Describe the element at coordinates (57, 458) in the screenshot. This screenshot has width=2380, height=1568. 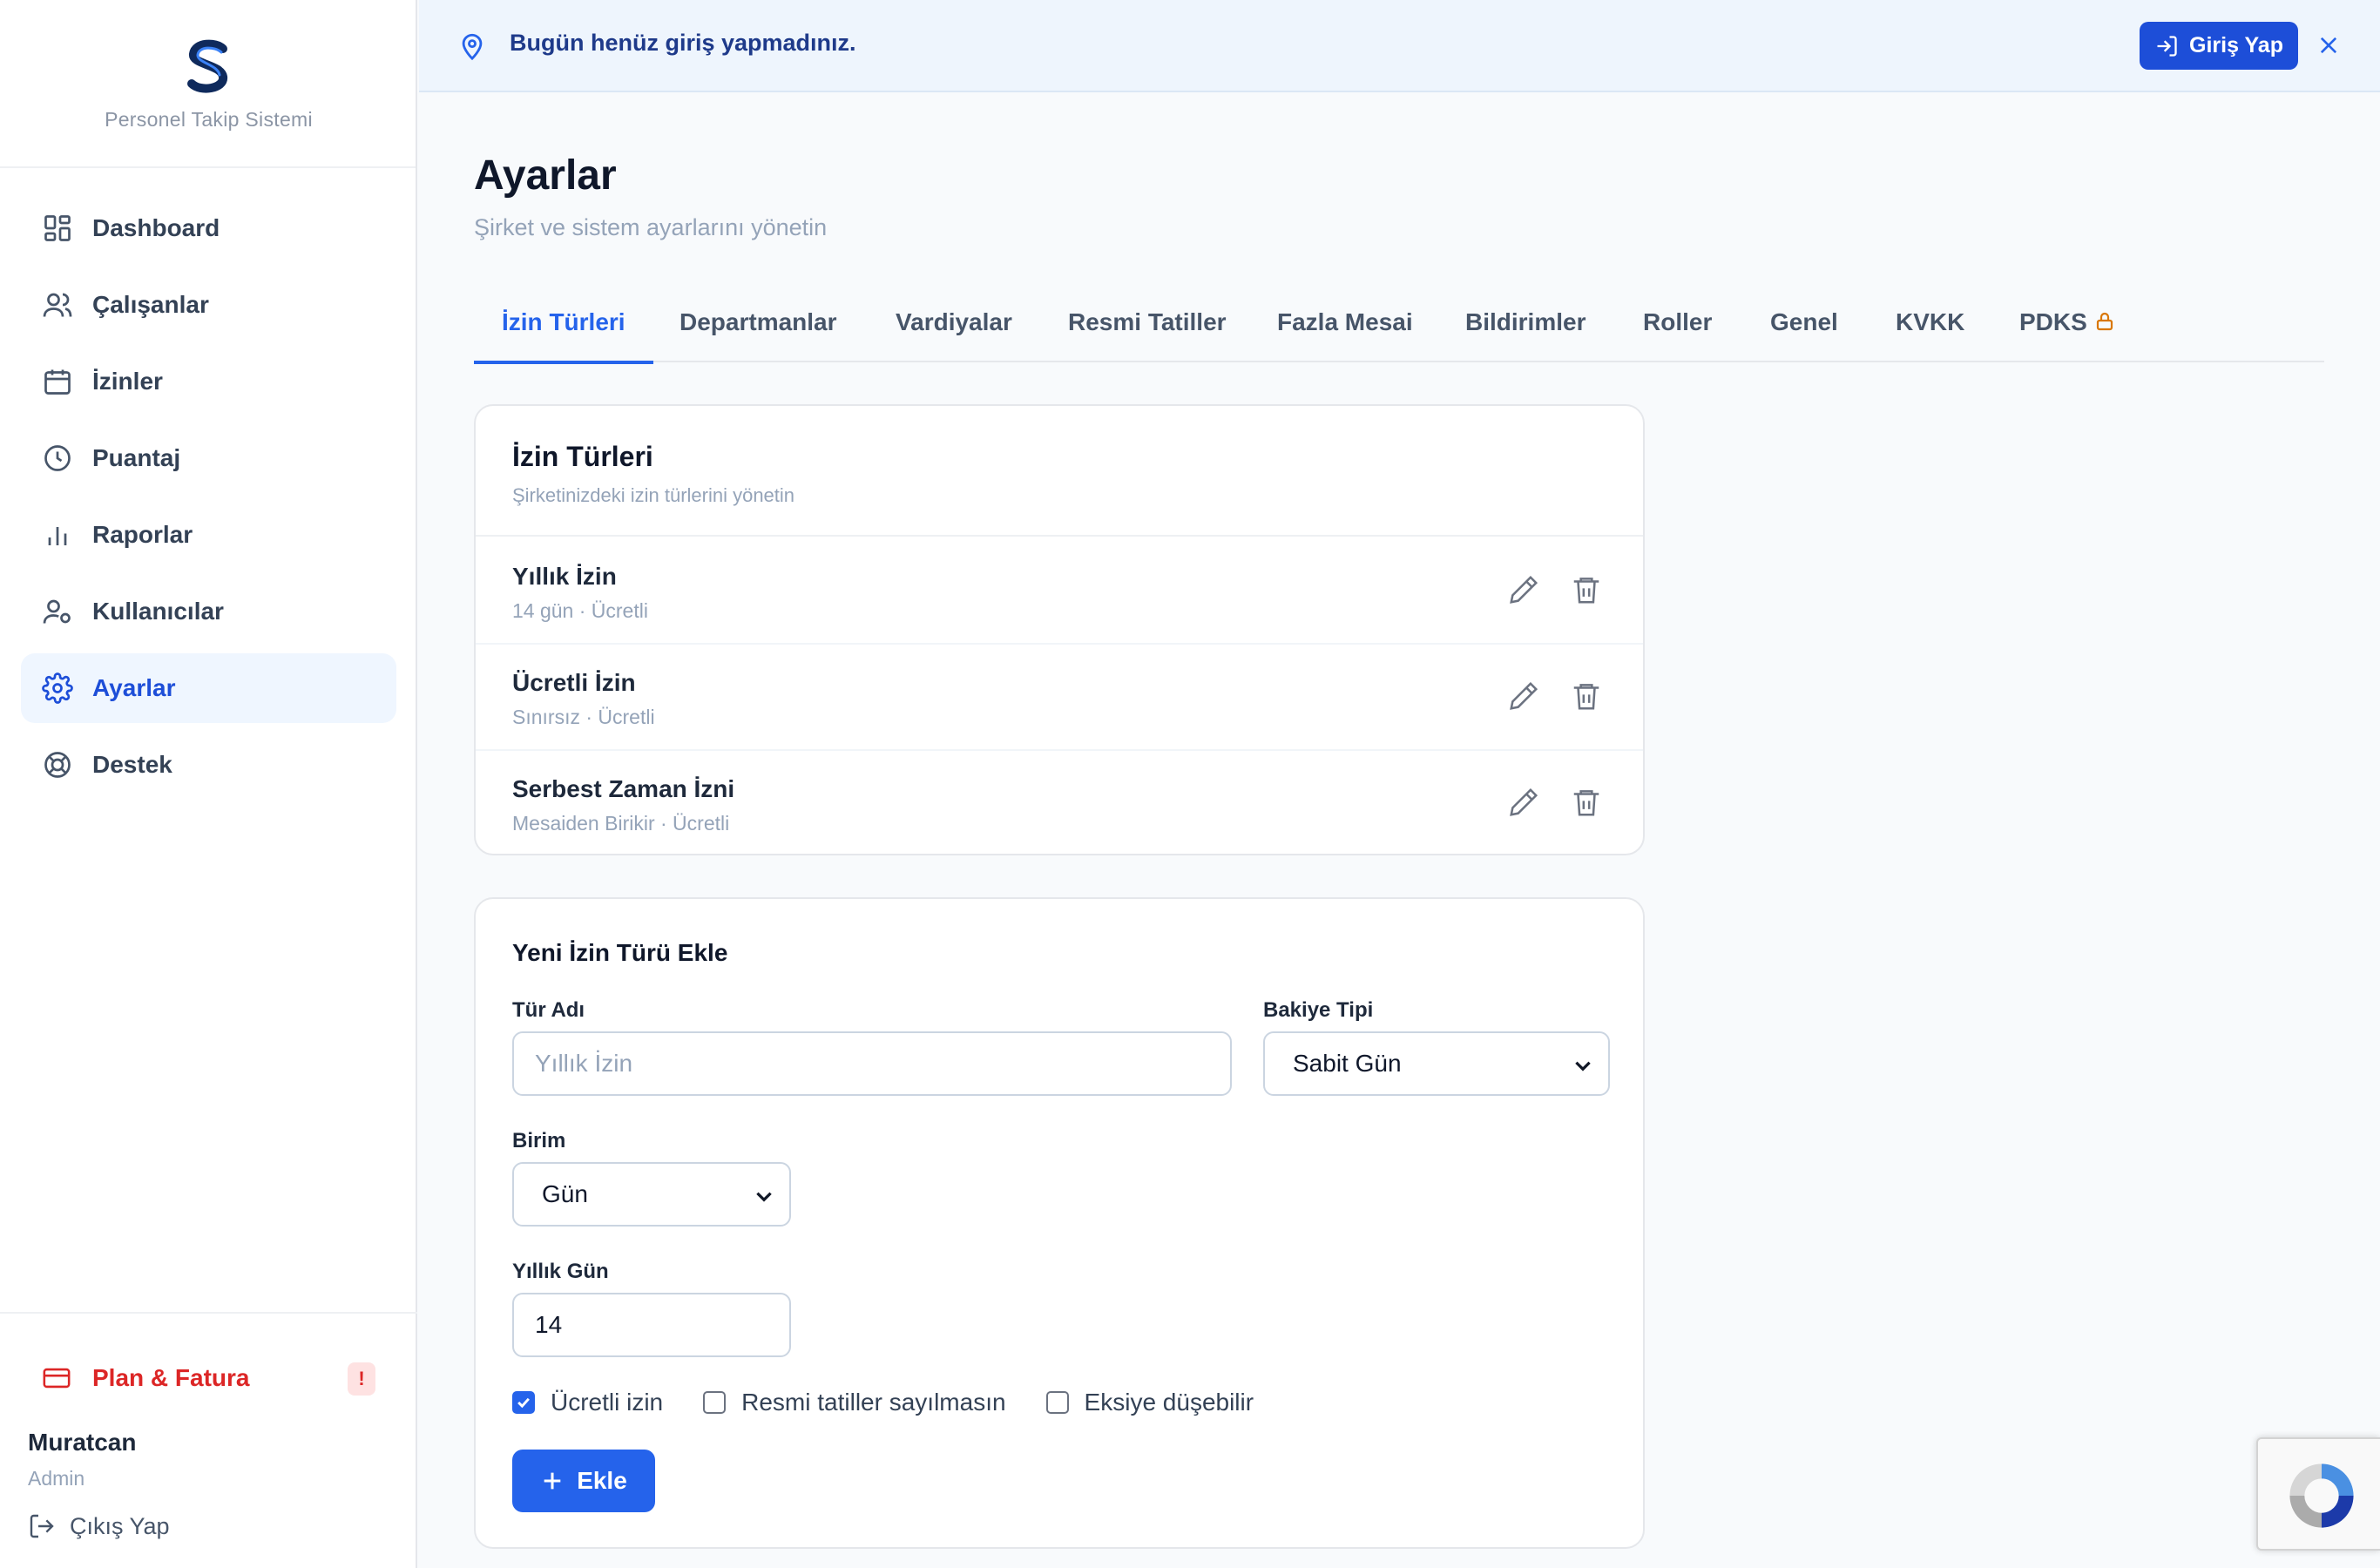
I see `clock-icon` at that location.